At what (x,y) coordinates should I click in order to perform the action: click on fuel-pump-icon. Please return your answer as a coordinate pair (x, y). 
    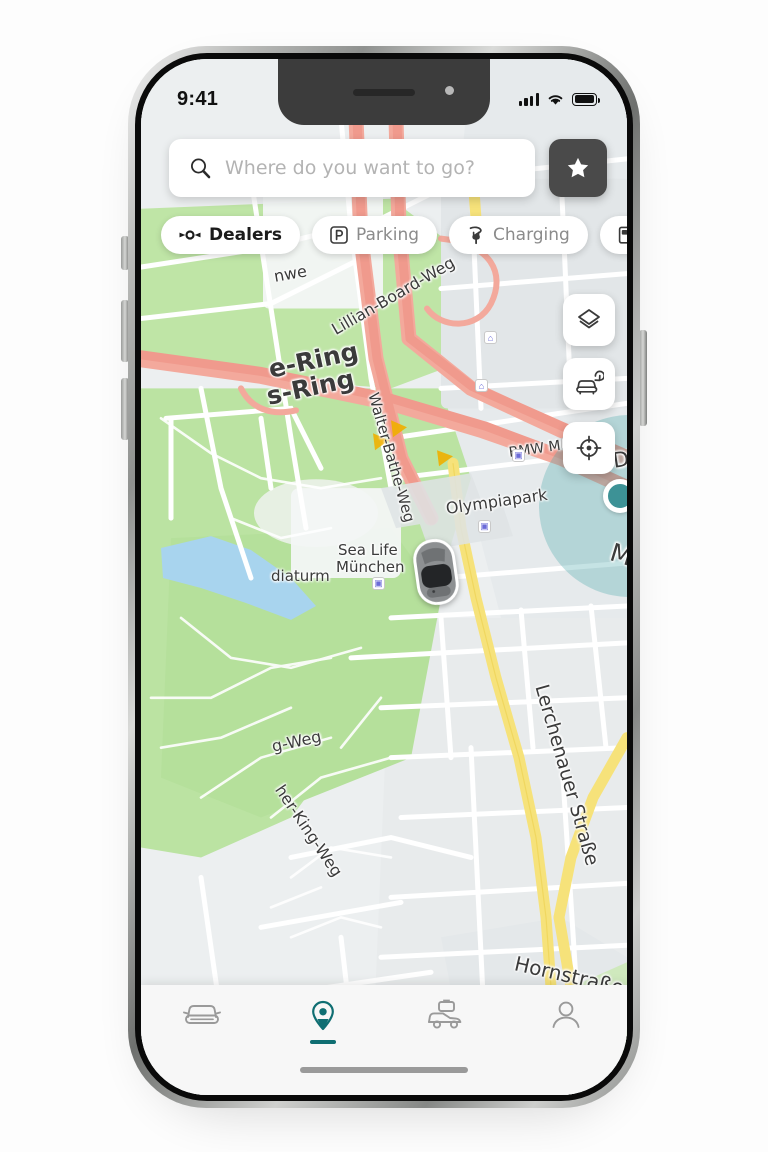
    Looking at the image, I should click on (622, 235).